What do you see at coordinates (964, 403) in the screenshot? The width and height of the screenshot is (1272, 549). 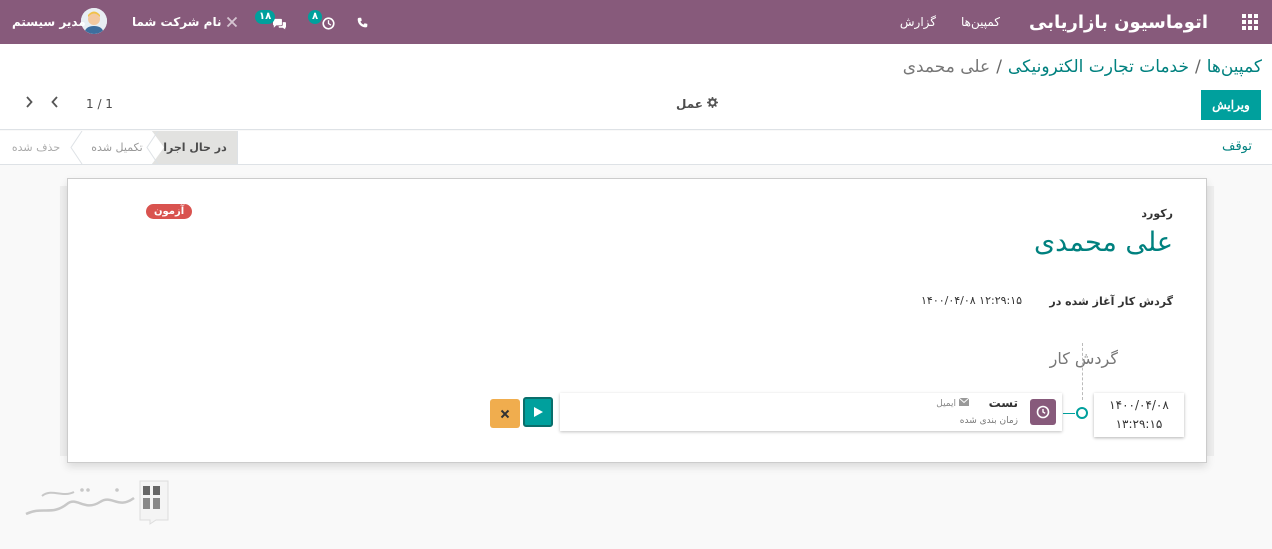 I see `envelope-icon` at bounding box center [964, 403].